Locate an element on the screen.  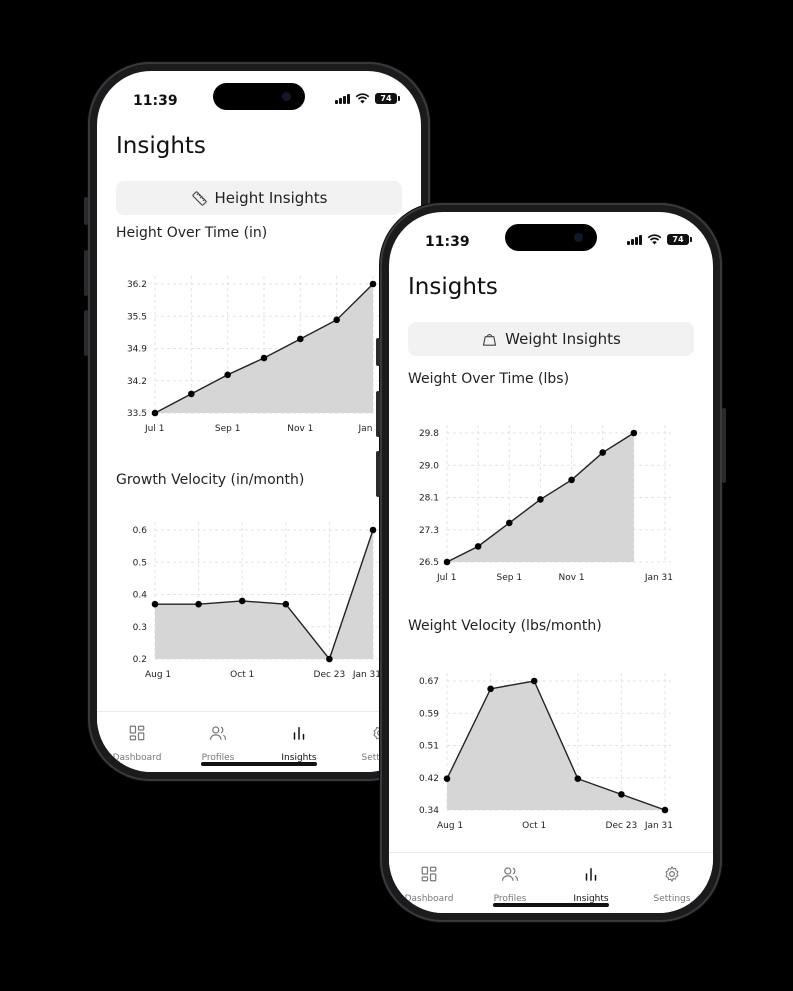
y-tick-label: 0.51 is located at coordinates (429, 747).